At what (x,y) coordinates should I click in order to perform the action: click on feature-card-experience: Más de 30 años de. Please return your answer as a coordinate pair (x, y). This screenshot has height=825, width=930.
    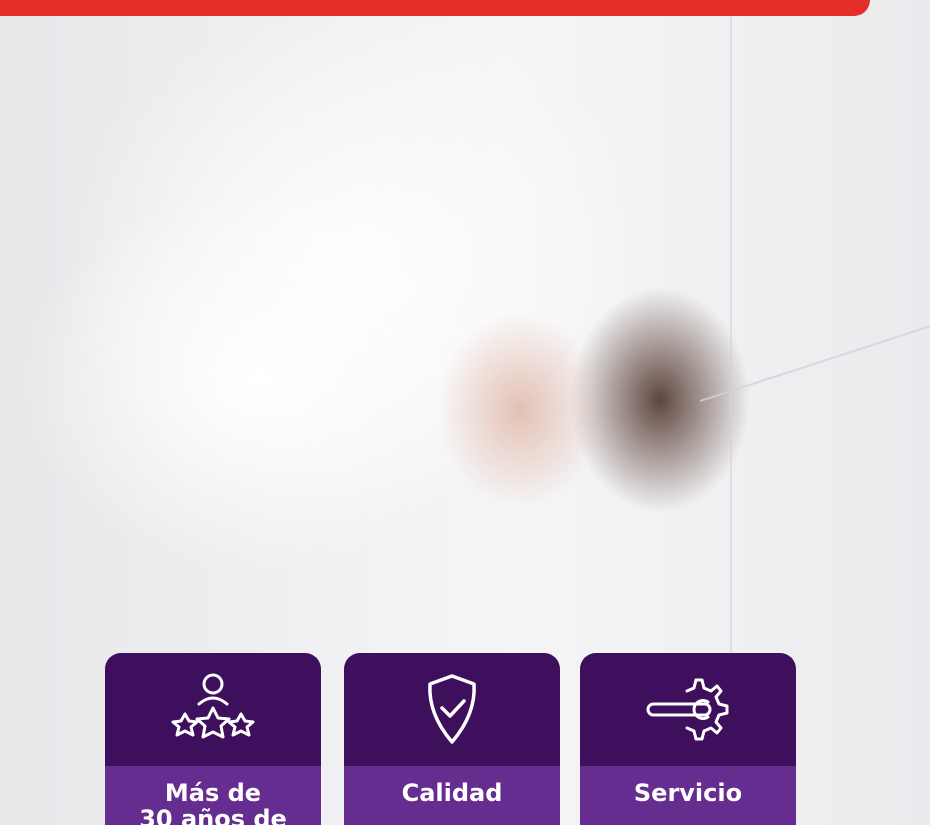
    Looking at the image, I should click on (213, 739).